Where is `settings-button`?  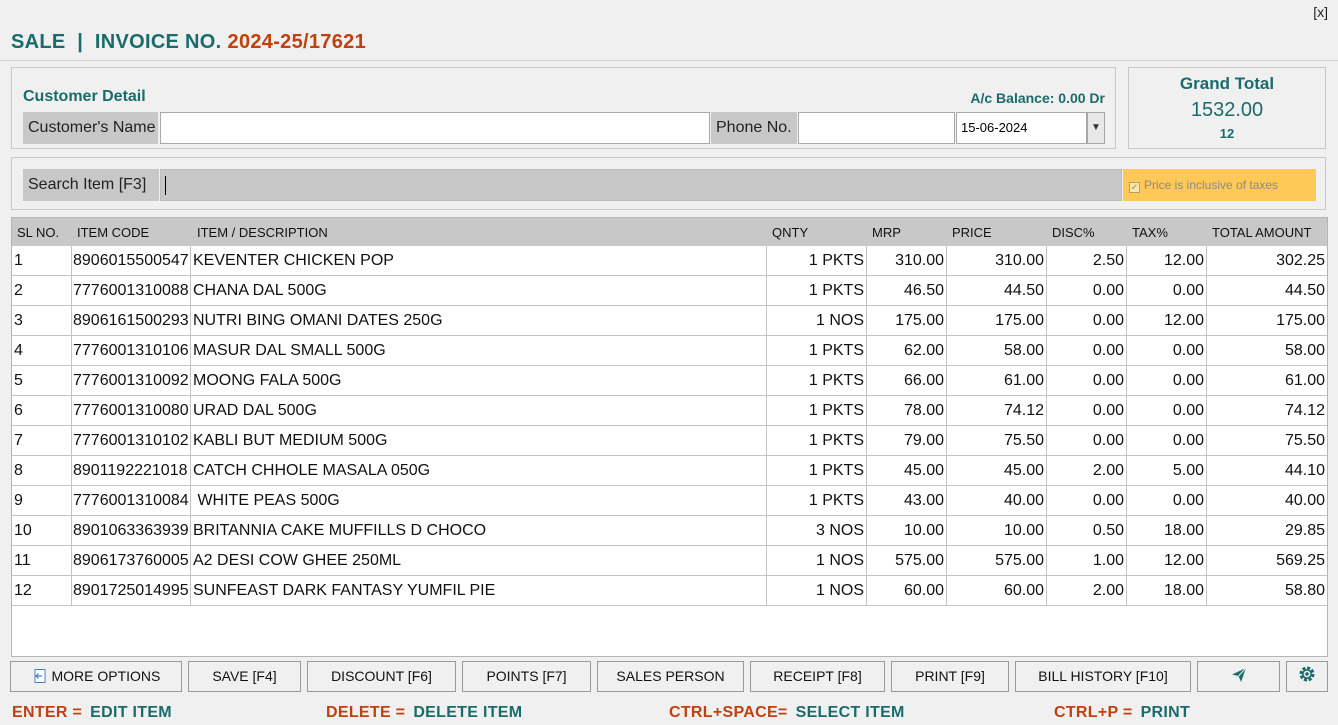
settings-button is located at coordinates (1307, 676).